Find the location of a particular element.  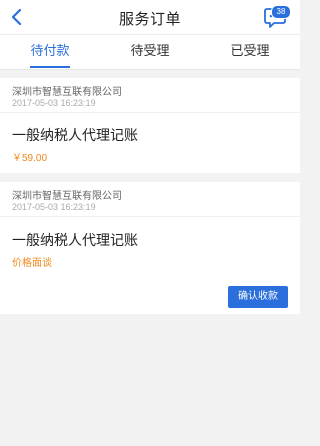

order-price: ￥59.00 is located at coordinates (30, 158).